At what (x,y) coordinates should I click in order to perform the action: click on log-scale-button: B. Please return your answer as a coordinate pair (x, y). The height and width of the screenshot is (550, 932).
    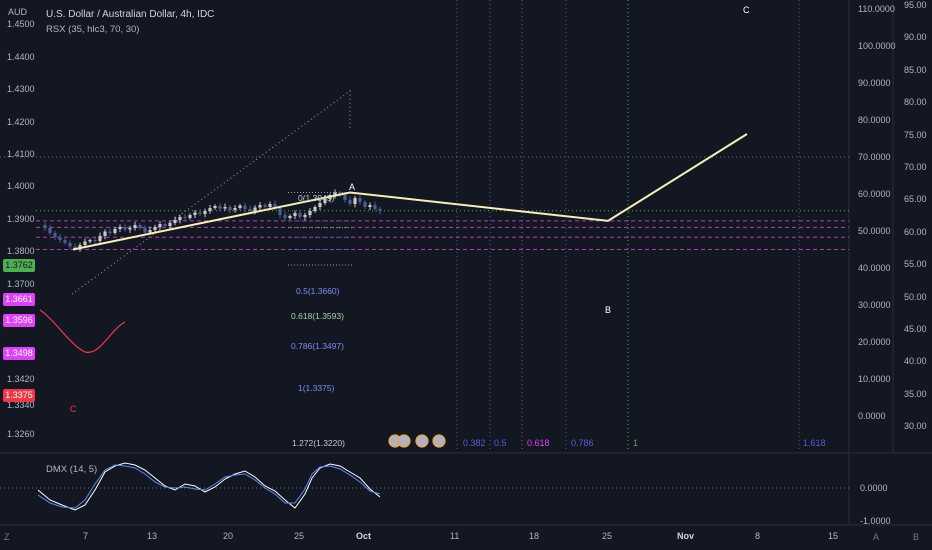
    Looking at the image, I should click on (916, 537).